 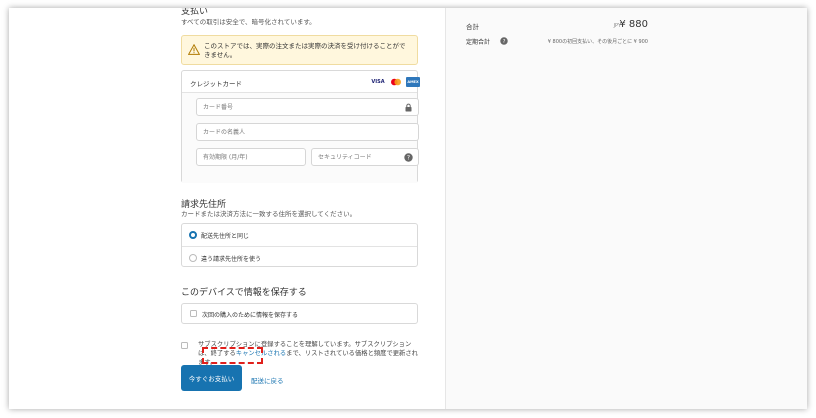 I want to click on total-value: ¥ 880, so click(x=633, y=24).